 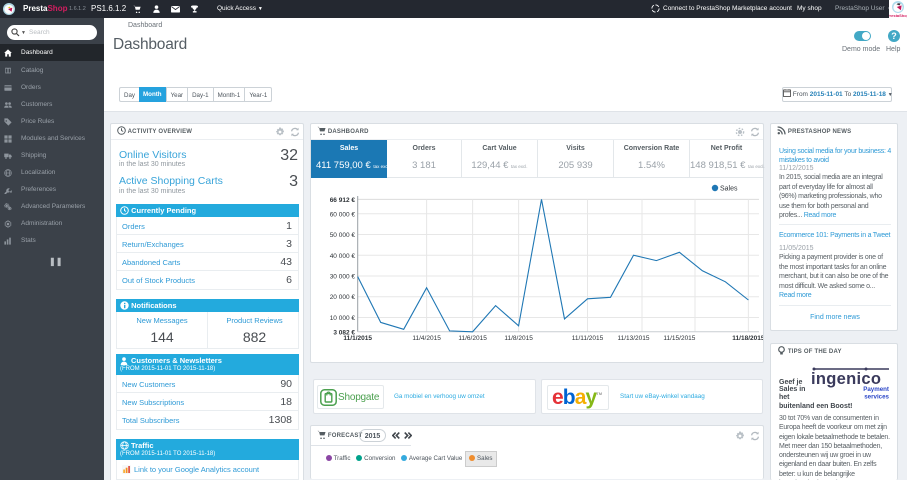 I want to click on svg-text: 11/4/2015, so click(x=426, y=338).